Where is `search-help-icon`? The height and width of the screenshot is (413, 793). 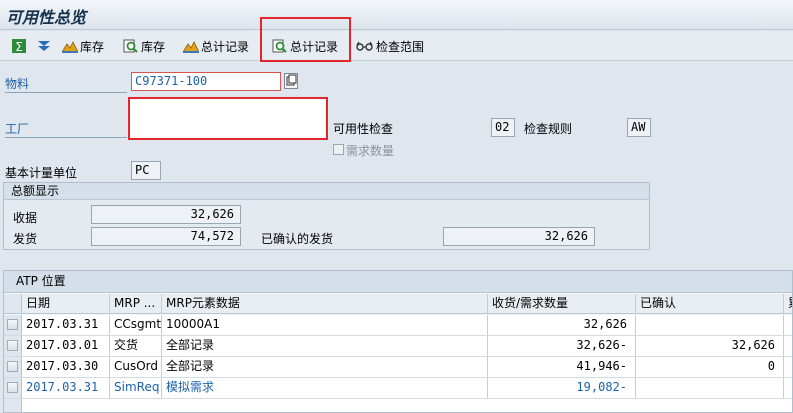
search-help-icon is located at coordinates (291, 82).